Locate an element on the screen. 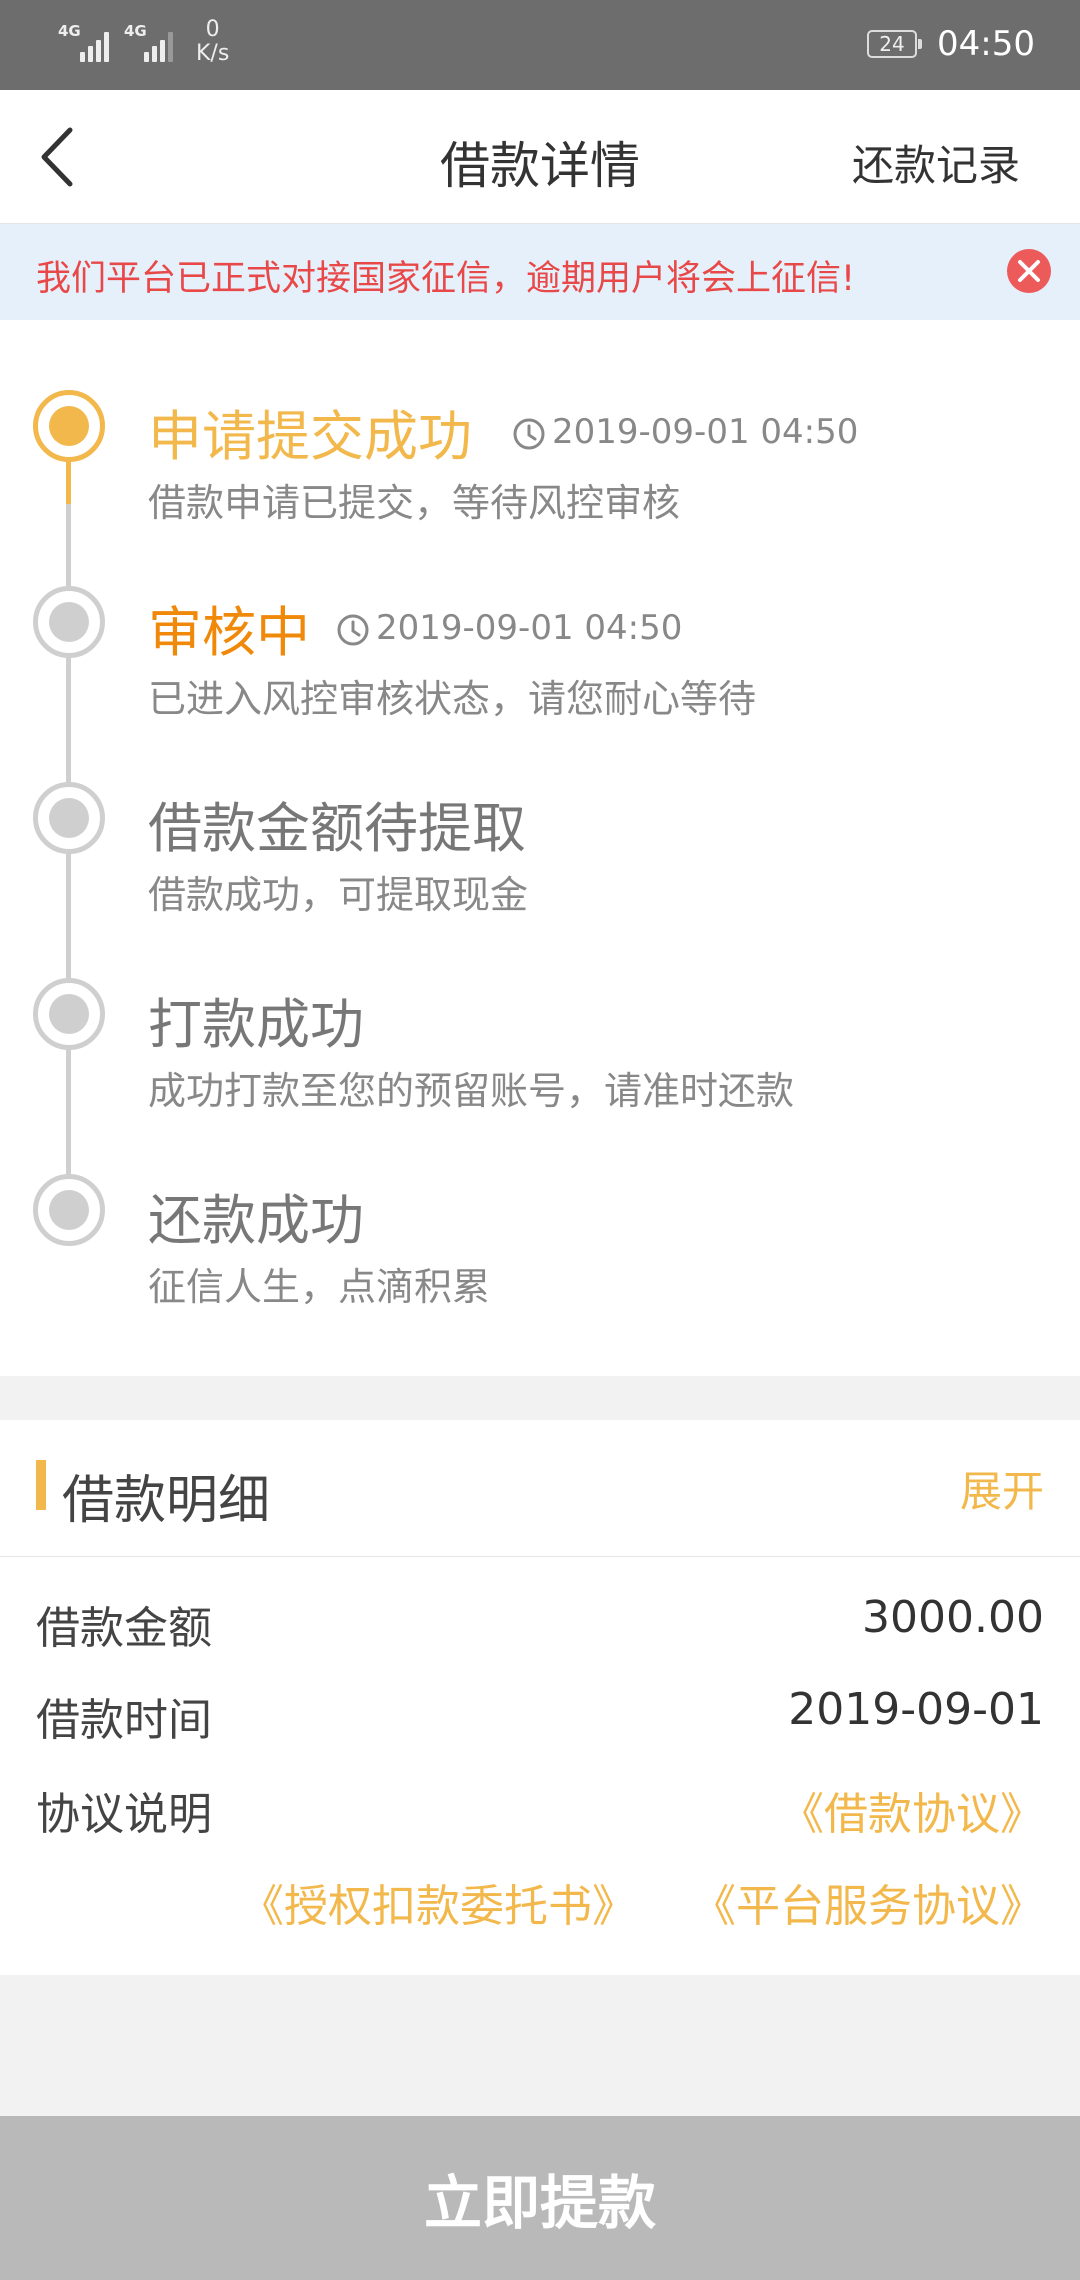 The width and height of the screenshot is (1080, 2280). network-speed-unit: K/s is located at coordinates (213, 53).